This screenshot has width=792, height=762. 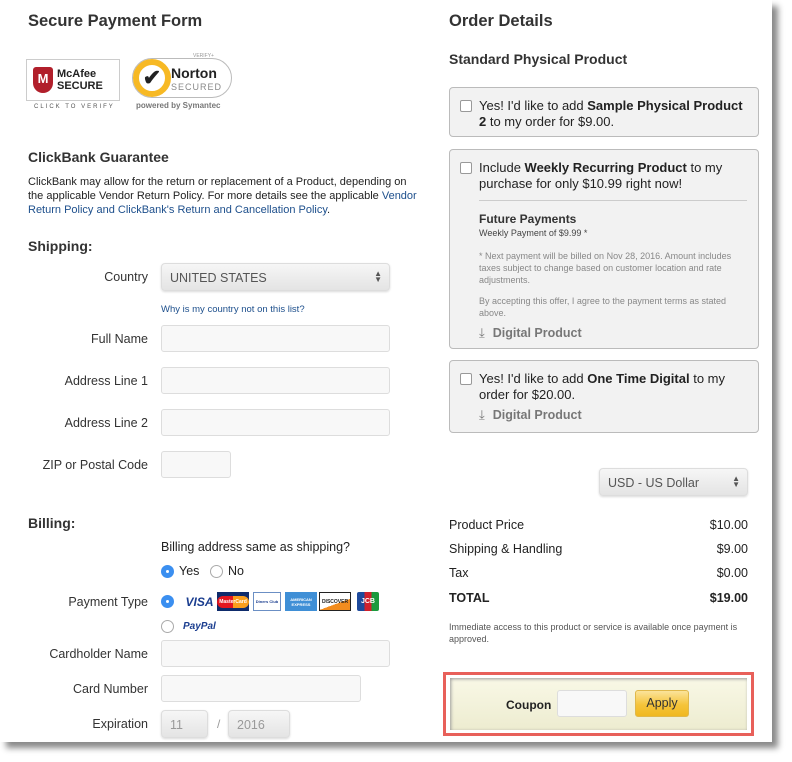 I want to click on apply-coupon-button: Apply, so click(x=662, y=703).